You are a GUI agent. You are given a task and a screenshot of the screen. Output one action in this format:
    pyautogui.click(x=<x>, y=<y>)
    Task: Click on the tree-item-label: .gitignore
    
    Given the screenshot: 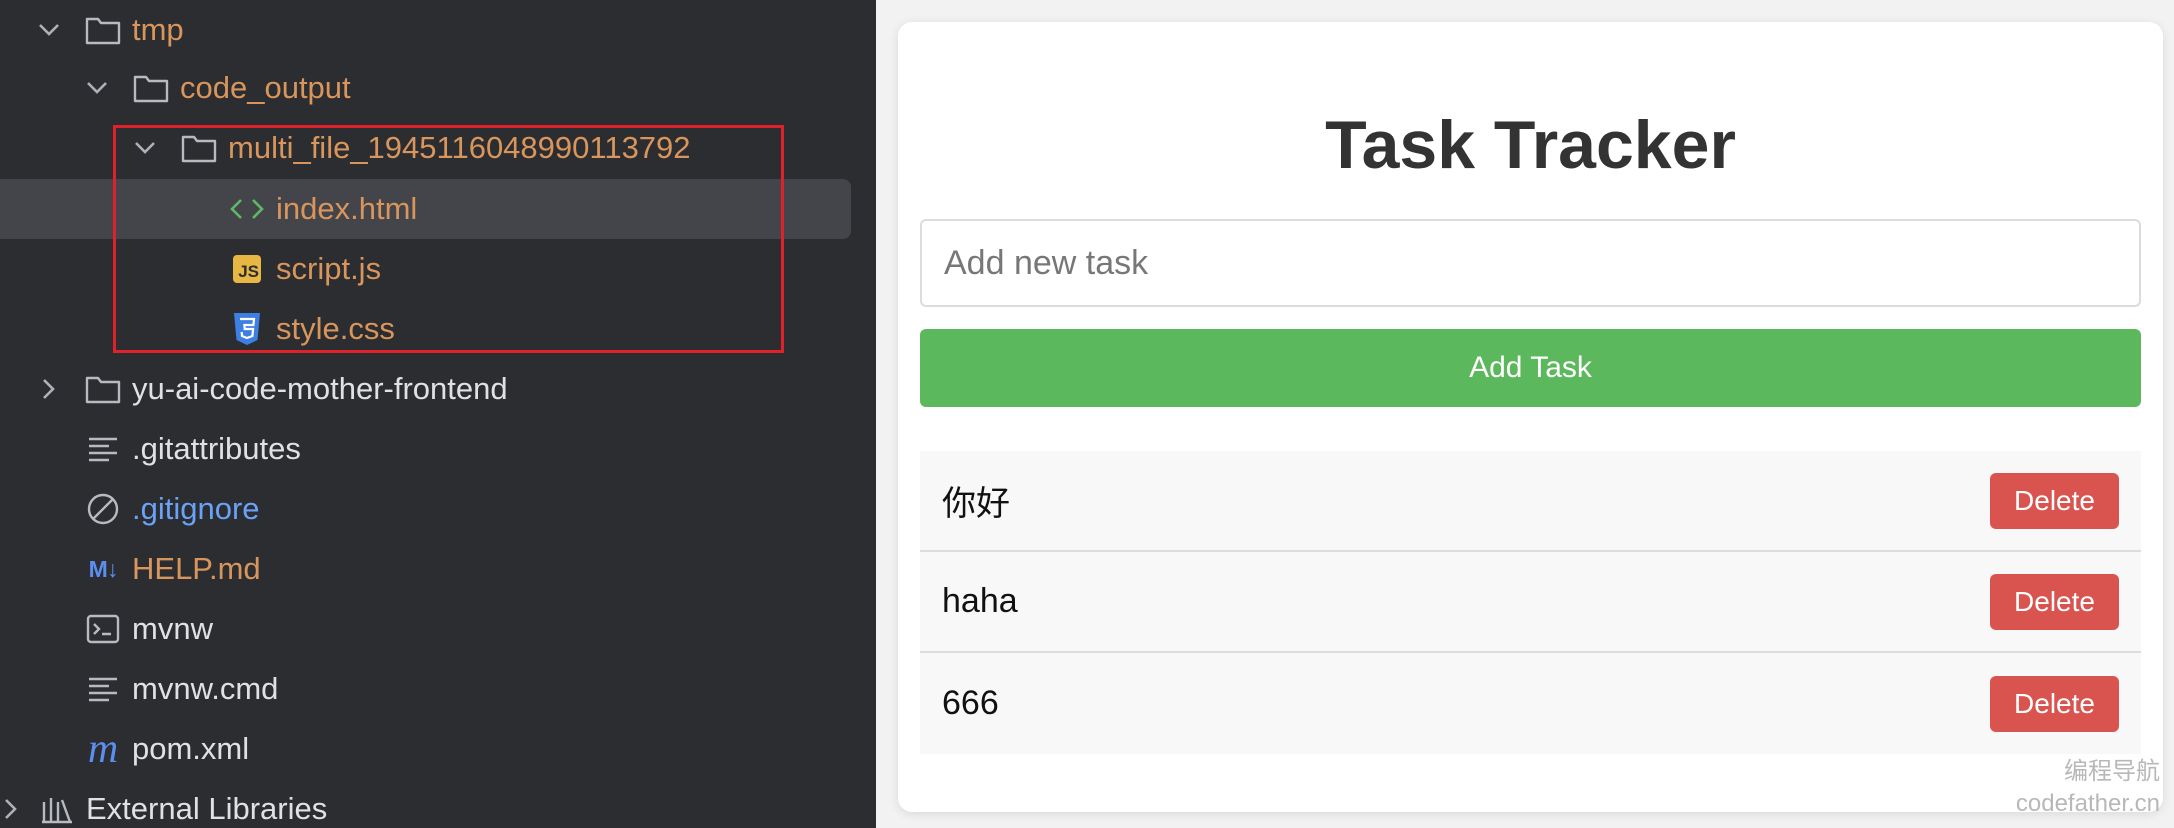 What is the action you would take?
    pyautogui.click(x=196, y=508)
    